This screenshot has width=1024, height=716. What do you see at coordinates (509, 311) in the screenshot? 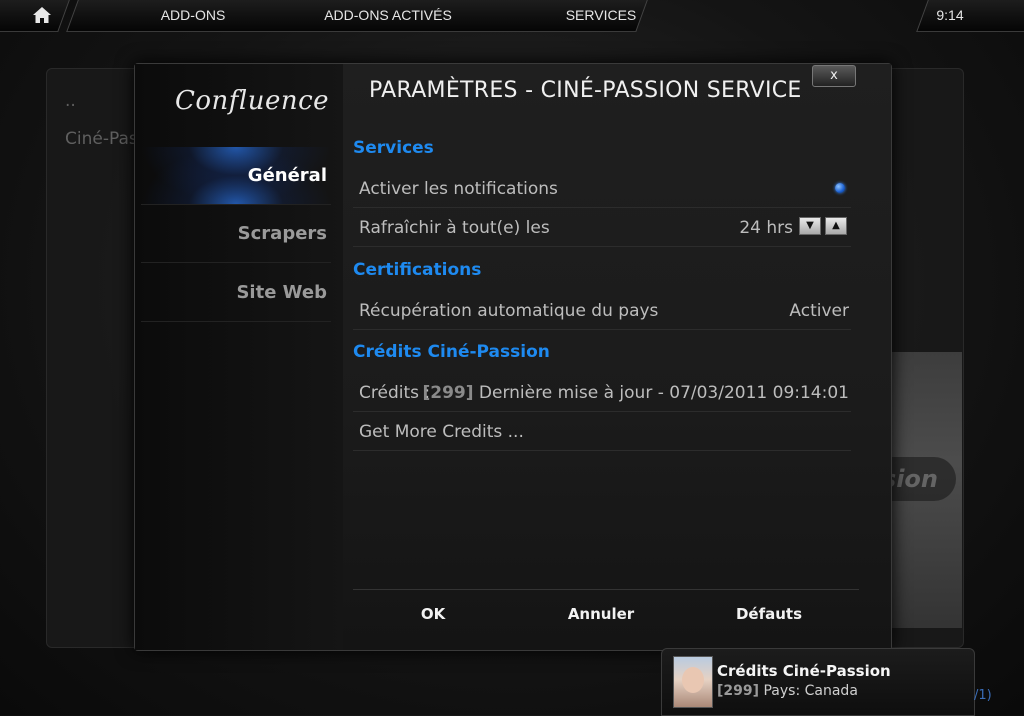
I see `setting-auto-country-label: Récupération automatique du pays` at bounding box center [509, 311].